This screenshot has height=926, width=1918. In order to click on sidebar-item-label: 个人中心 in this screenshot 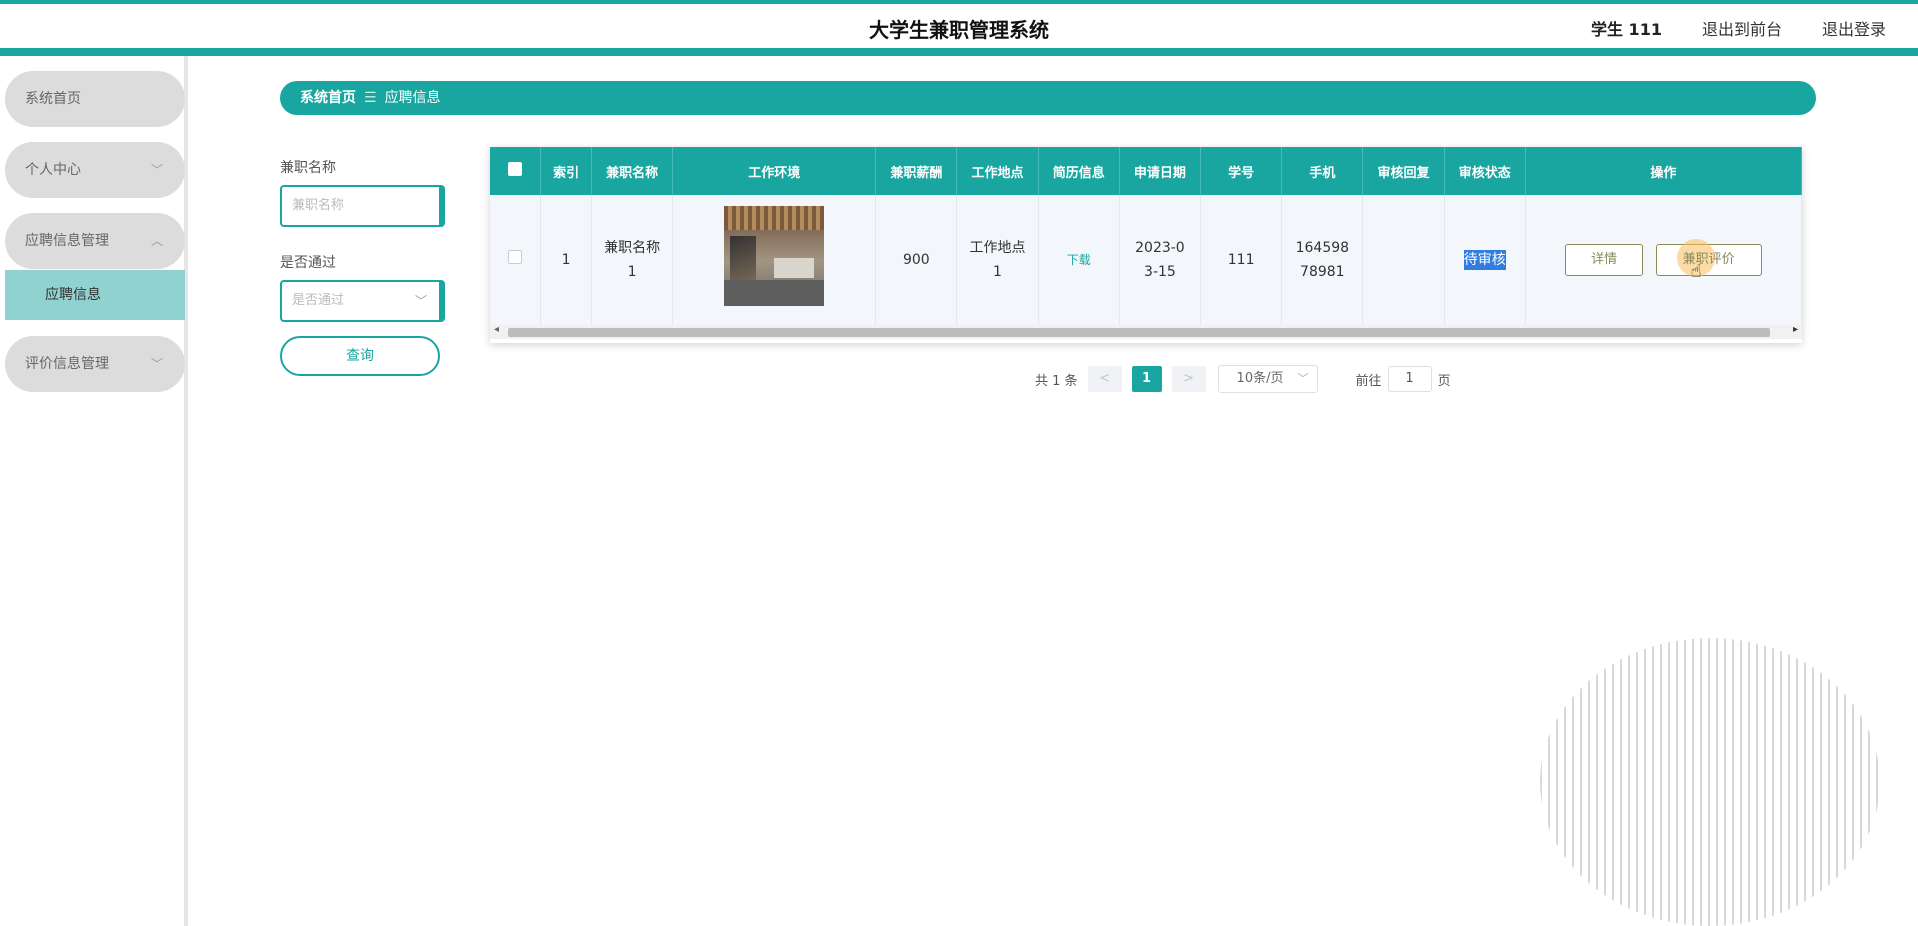, I will do `click(53, 170)`.